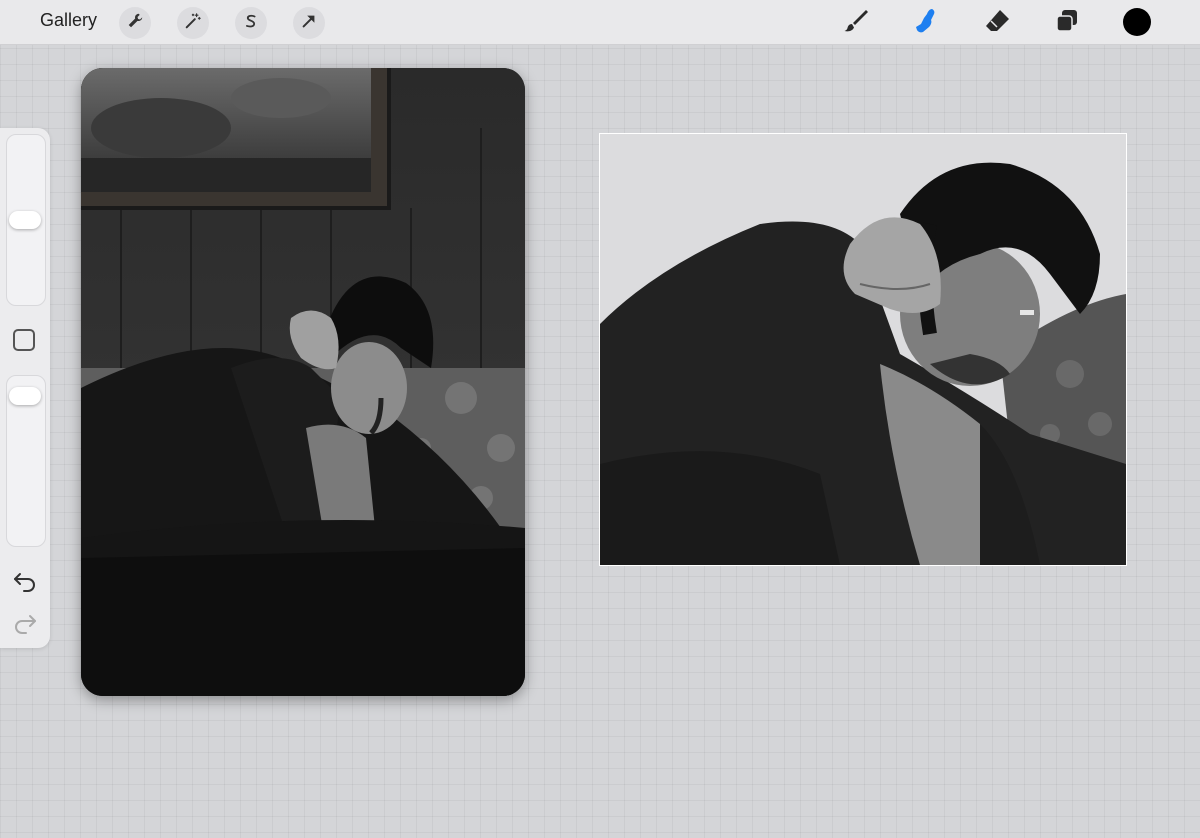 Image resolution: width=1200 pixels, height=838 pixels. I want to click on smudge-tool-button, so click(926, 23).